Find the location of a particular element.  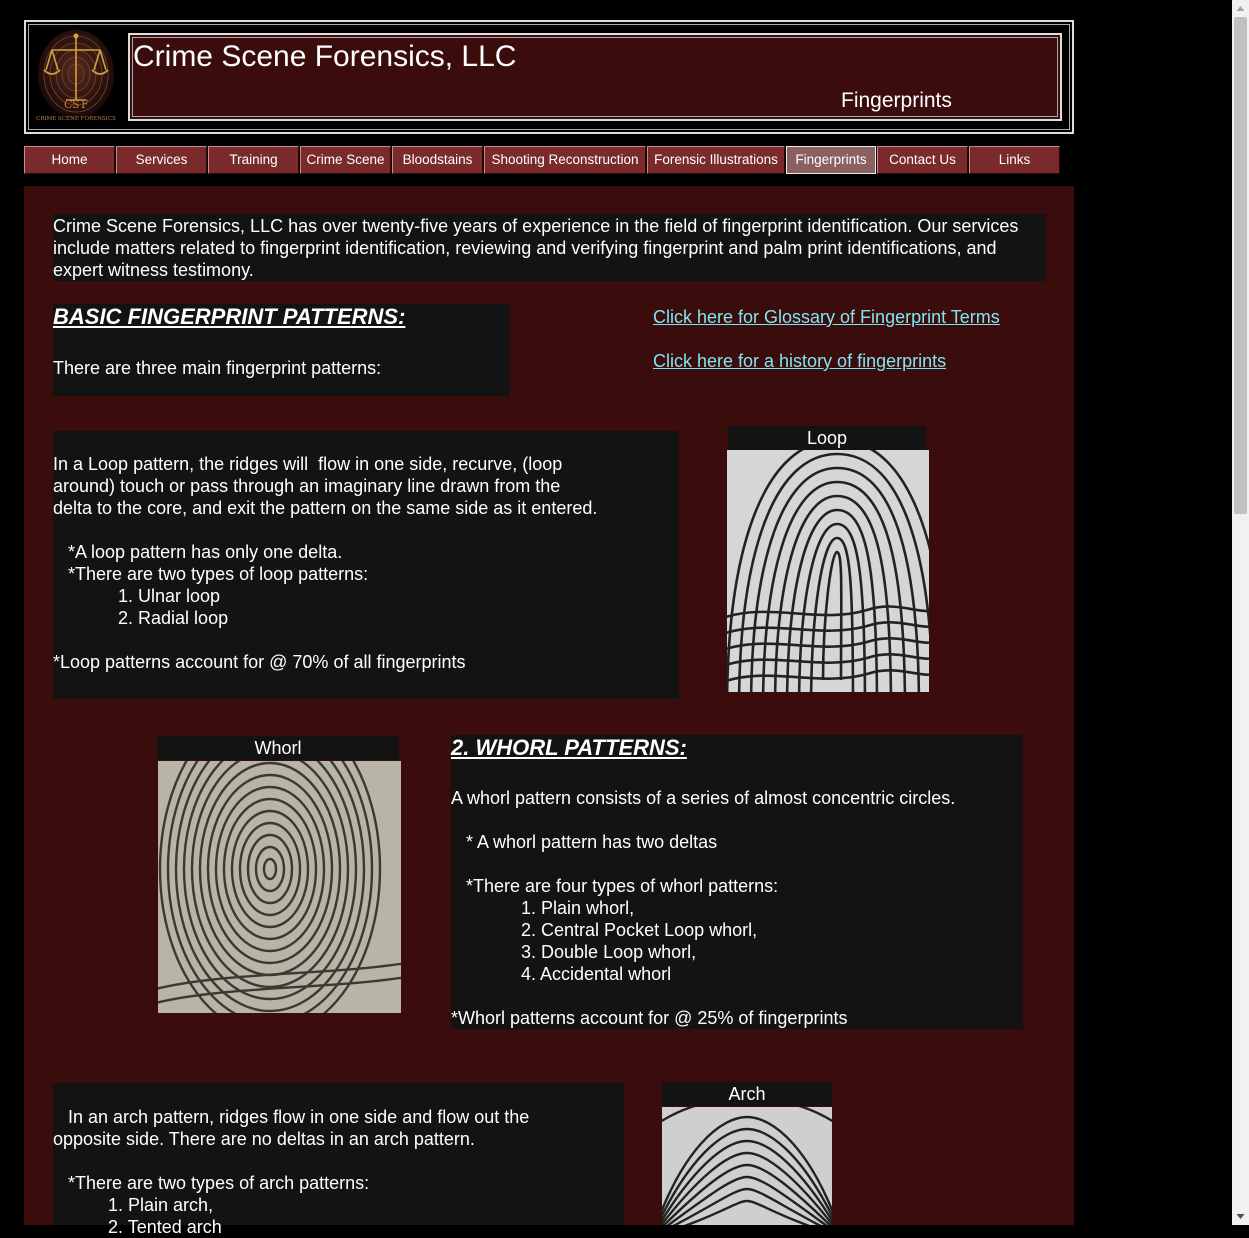

arch-fingerprint-icon is located at coordinates (747, 1166).